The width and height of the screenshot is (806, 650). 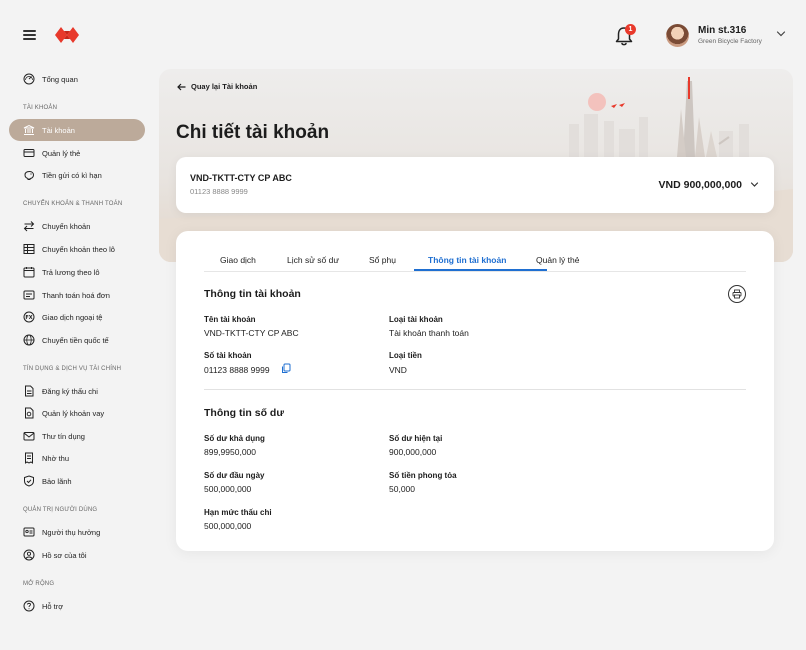 What do you see at coordinates (423, 475) in the screenshot?
I see `field-label: Số tiền phong tỏa` at bounding box center [423, 475].